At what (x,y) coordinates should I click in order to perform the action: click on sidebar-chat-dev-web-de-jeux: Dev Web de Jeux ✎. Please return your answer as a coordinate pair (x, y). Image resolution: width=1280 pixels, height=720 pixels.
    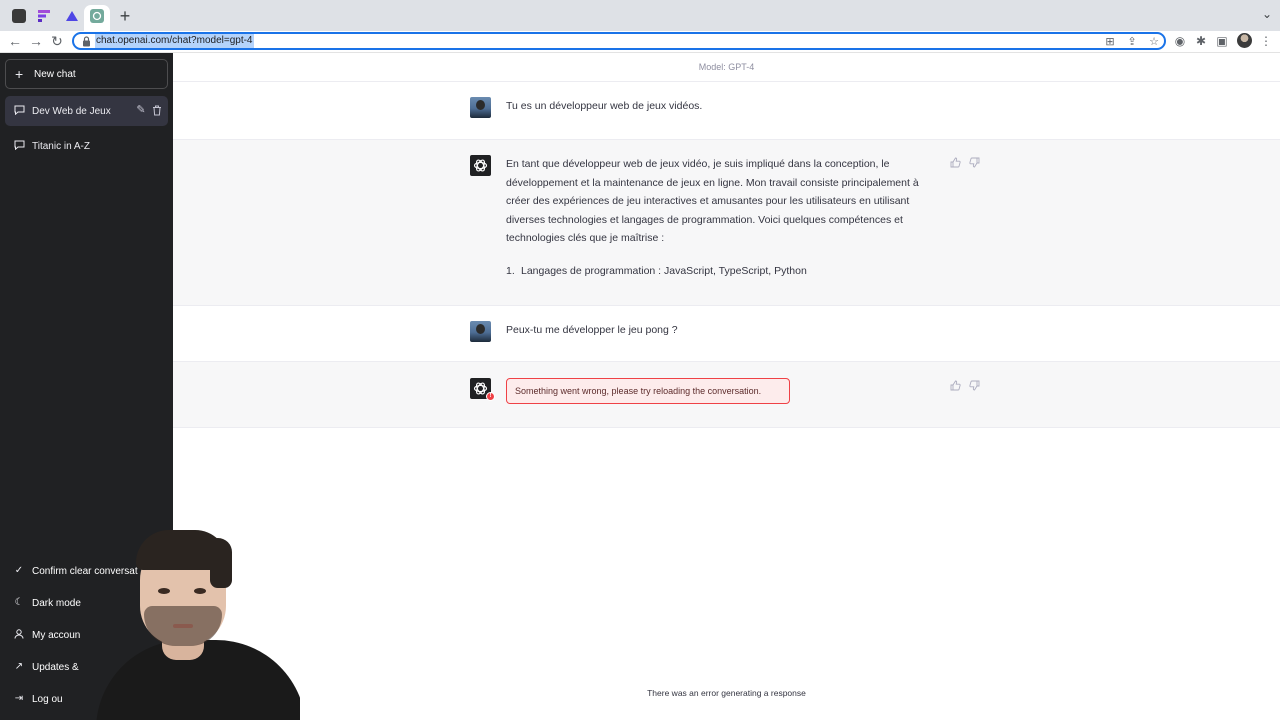
    Looking at the image, I should click on (86, 111).